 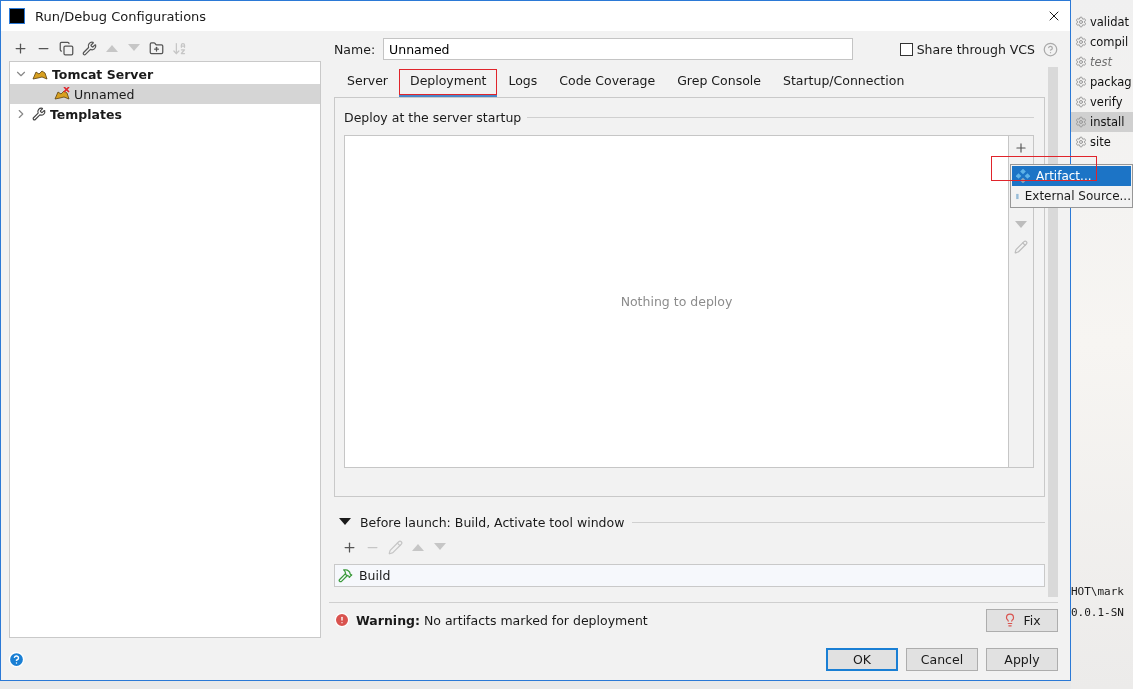 I want to click on tab: Server, so click(x=367, y=82).